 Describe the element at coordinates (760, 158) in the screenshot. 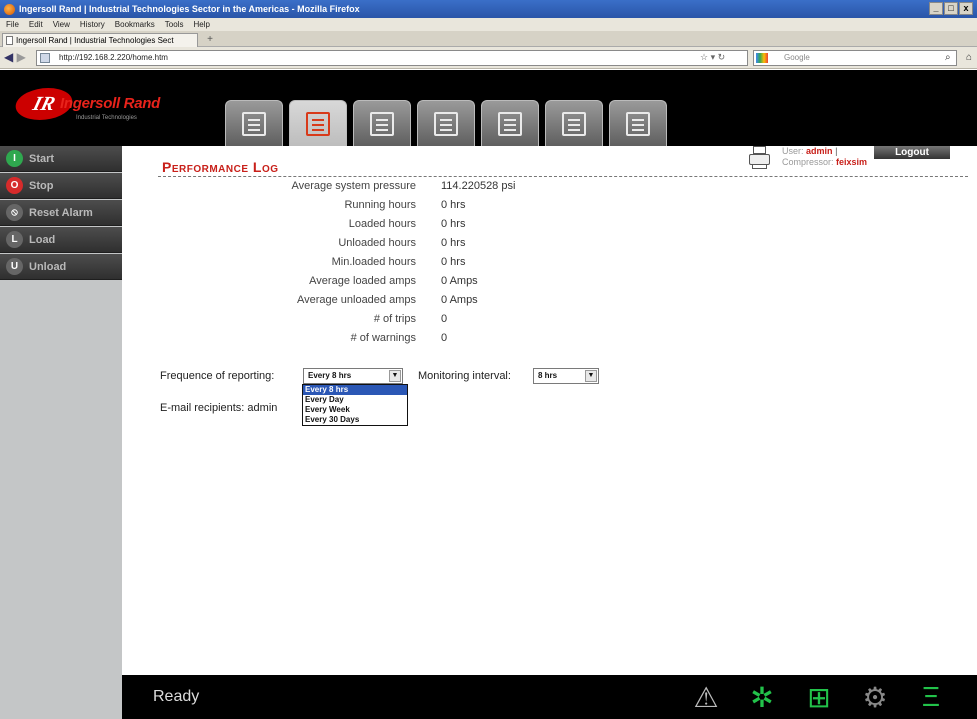

I see `printer-icon` at that location.